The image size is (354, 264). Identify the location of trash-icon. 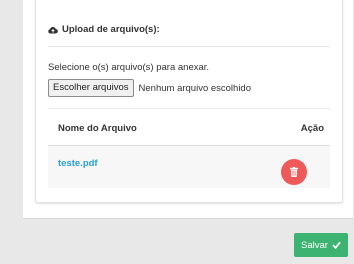
(294, 172).